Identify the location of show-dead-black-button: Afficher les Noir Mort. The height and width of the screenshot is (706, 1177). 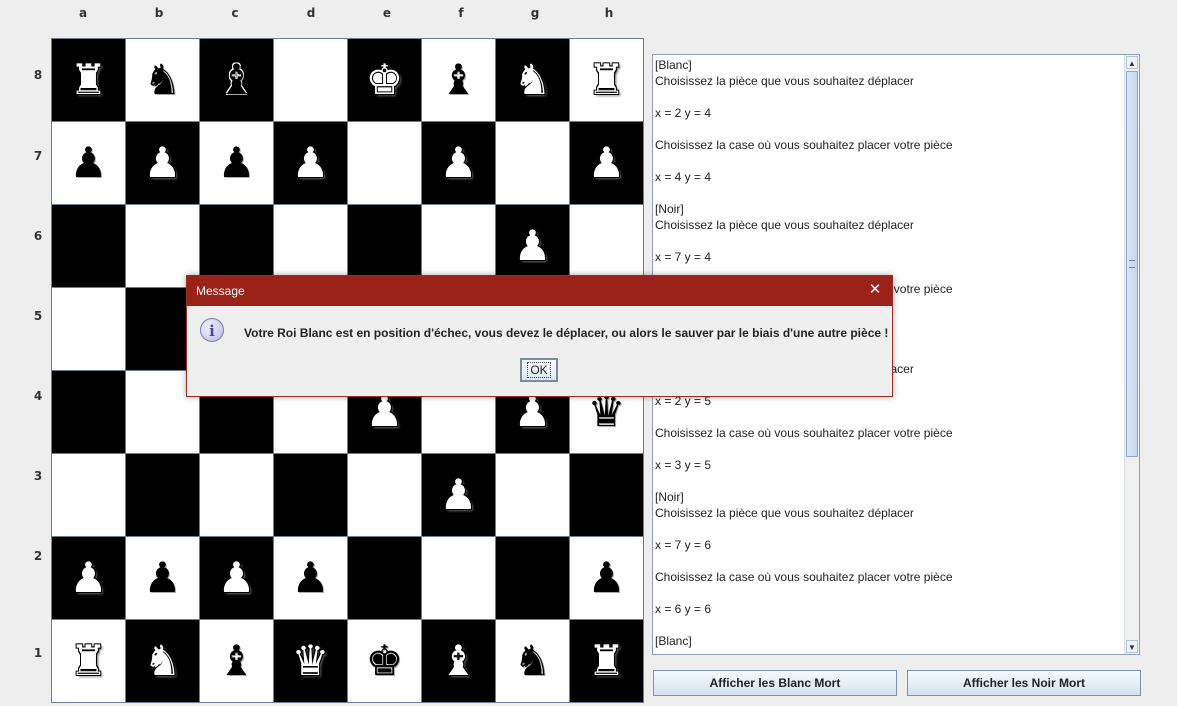
(1024, 683).